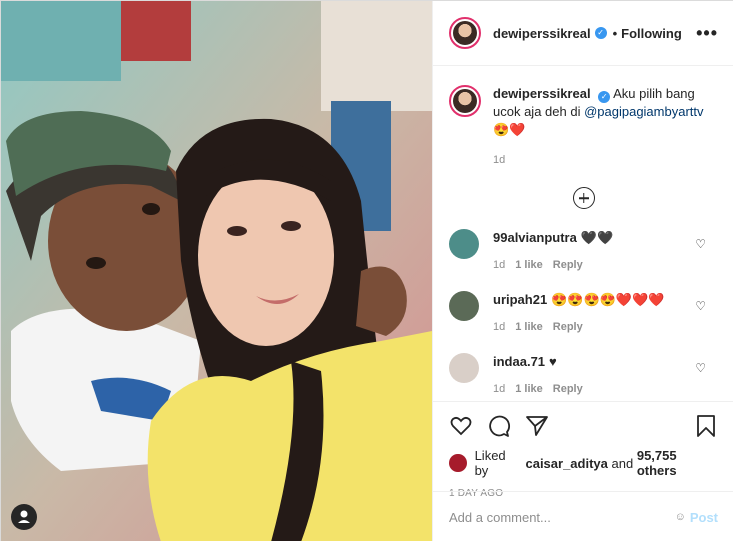 This screenshot has height=541, width=733. What do you see at coordinates (542, 93) in the screenshot?
I see `caption-username: dewiperssikreal` at bounding box center [542, 93].